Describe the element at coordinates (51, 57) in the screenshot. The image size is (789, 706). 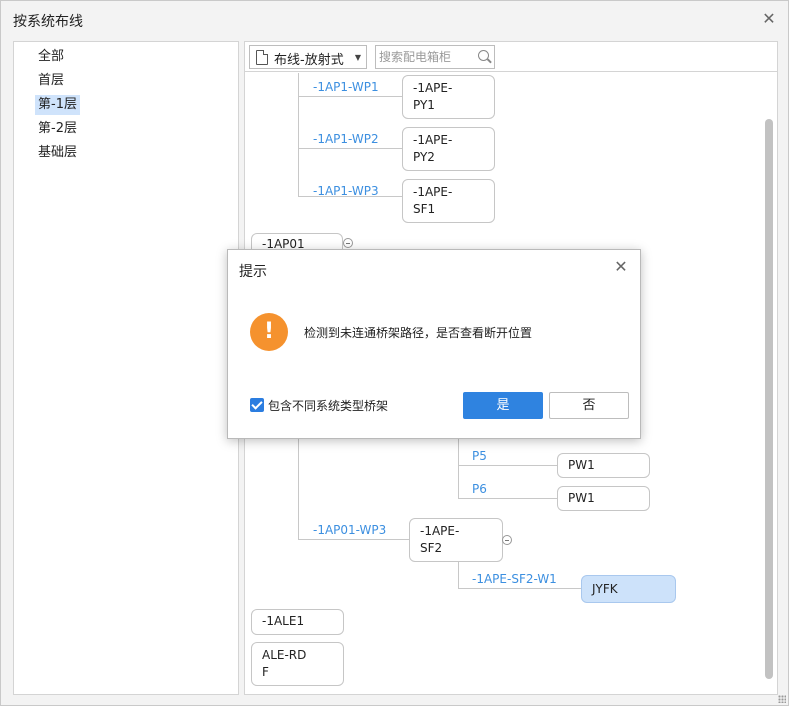
I see `floor-item-all: 全部` at that location.